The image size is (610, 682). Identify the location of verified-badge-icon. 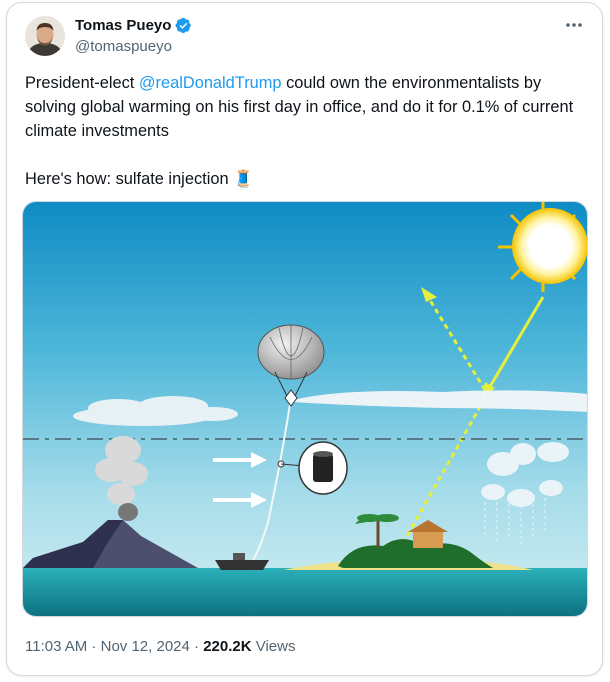
(183, 25).